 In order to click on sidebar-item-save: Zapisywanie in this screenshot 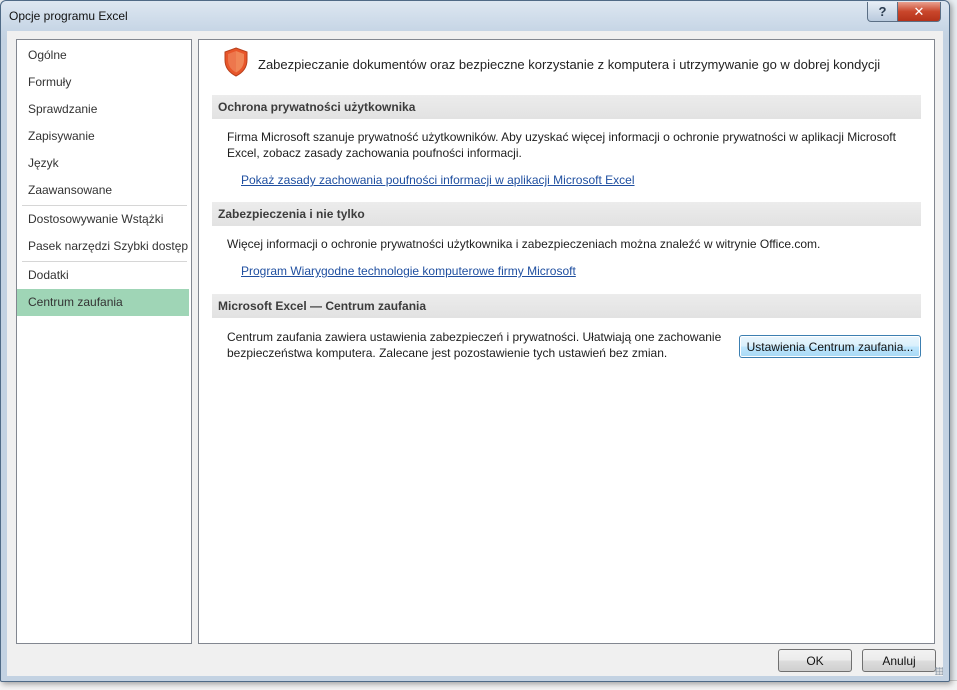, I will do `click(103, 136)`.